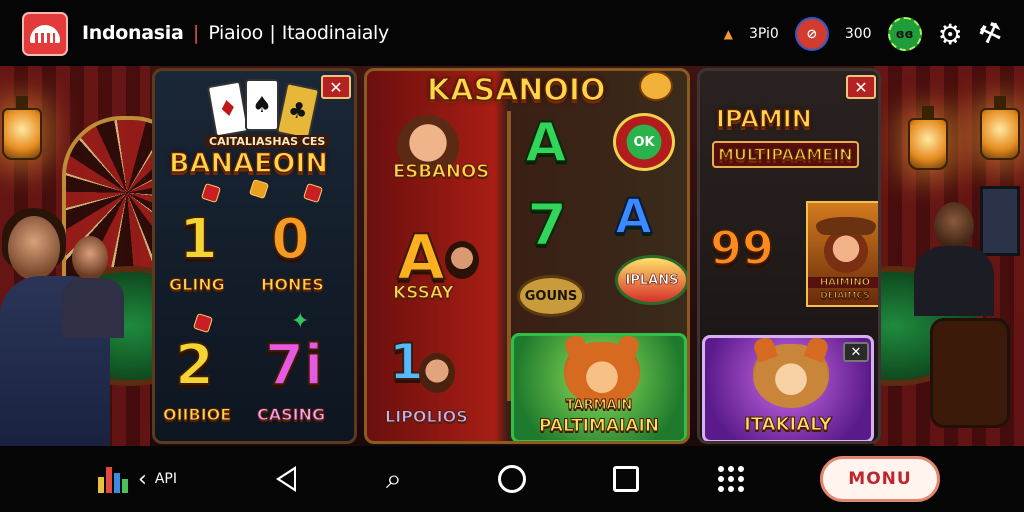  I want to click on tile-label: PALTIMAIAIN, so click(599, 426).